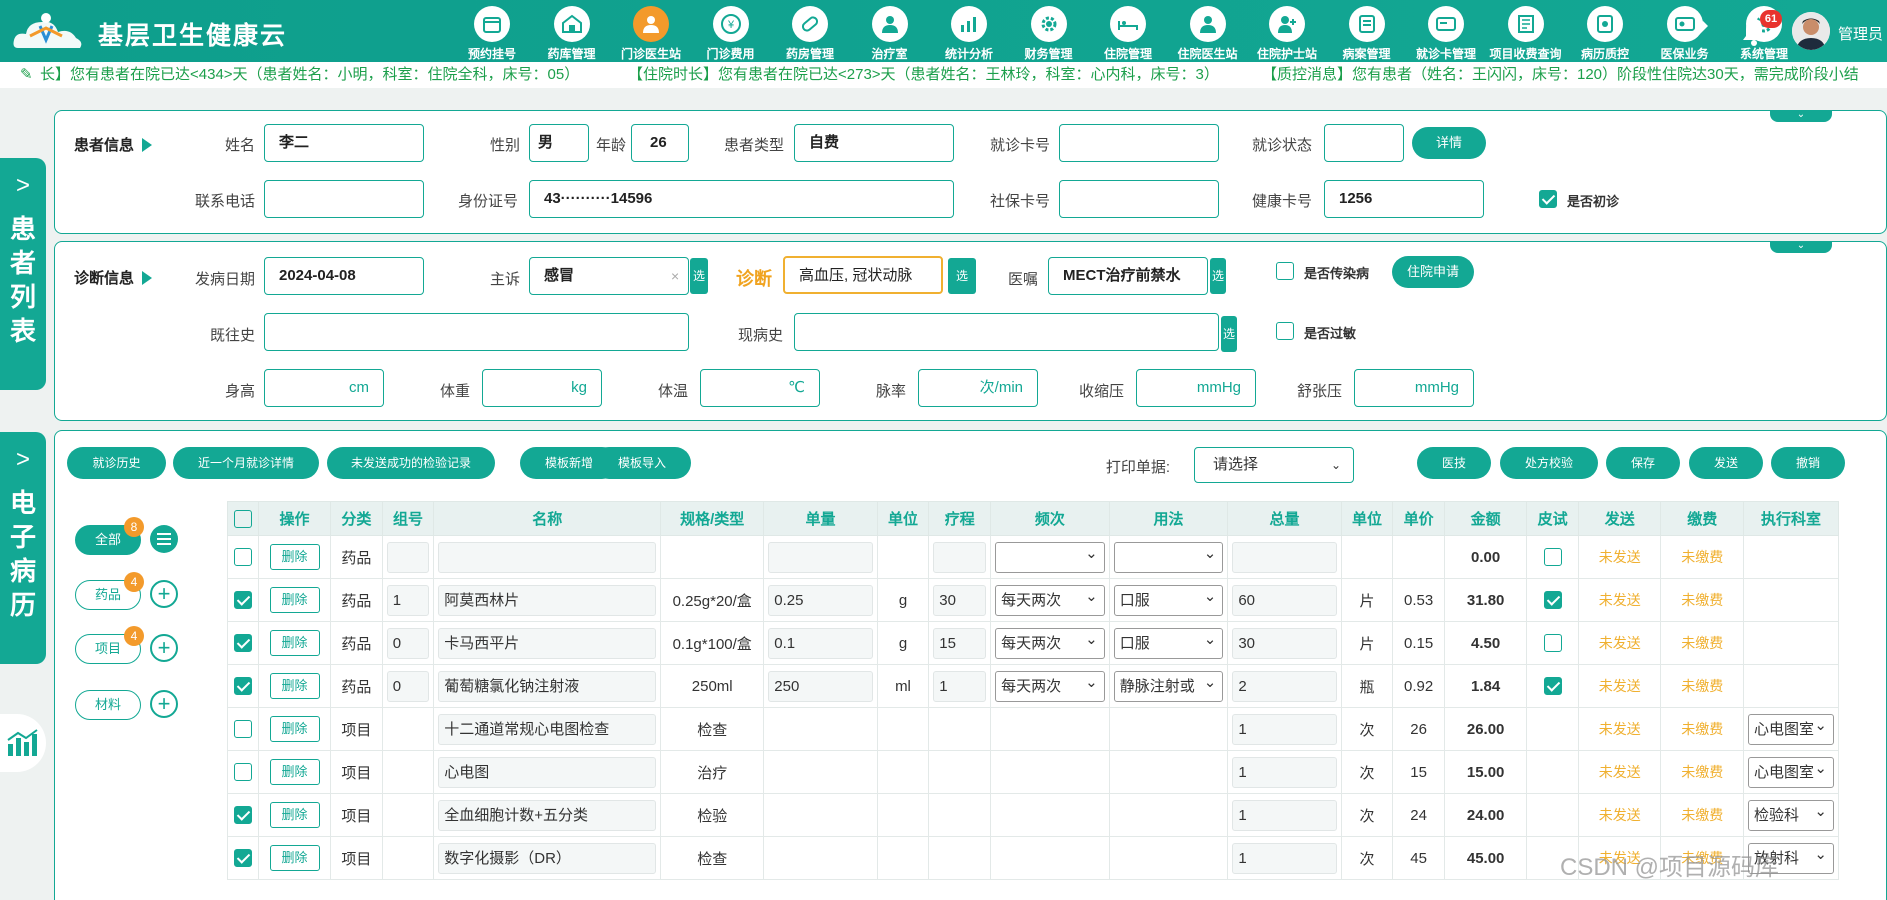  What do you see at coordinates (23, 743) in the screenshot?
I see `stats-chart-button` at bounding box center [23, 743].